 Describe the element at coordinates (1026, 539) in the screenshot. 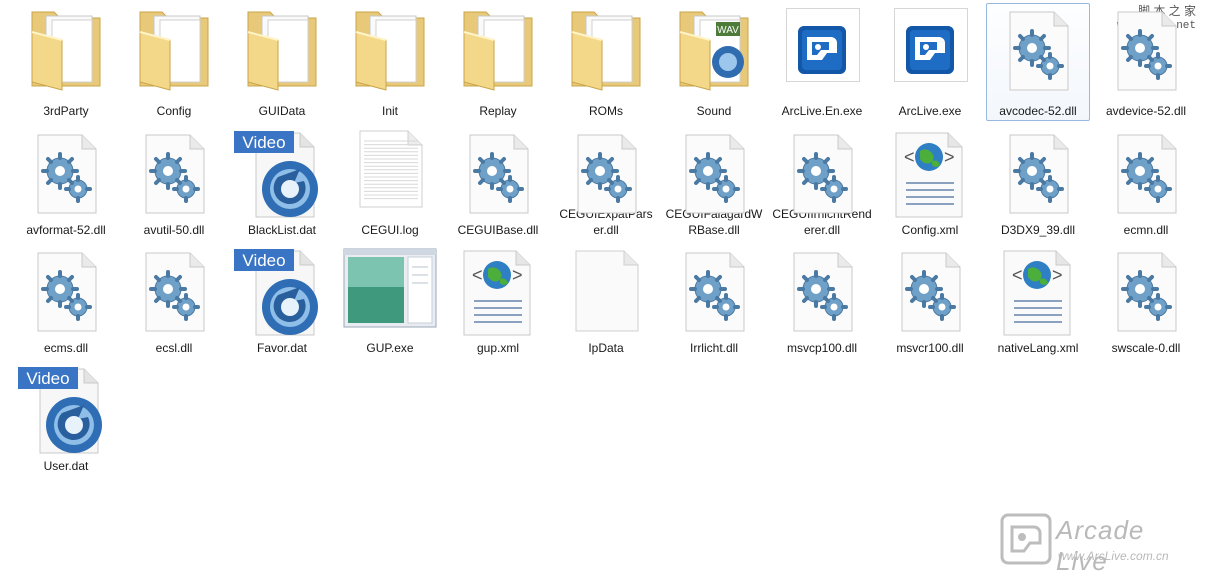

I see `arcade-live-logo-icon` at that location.